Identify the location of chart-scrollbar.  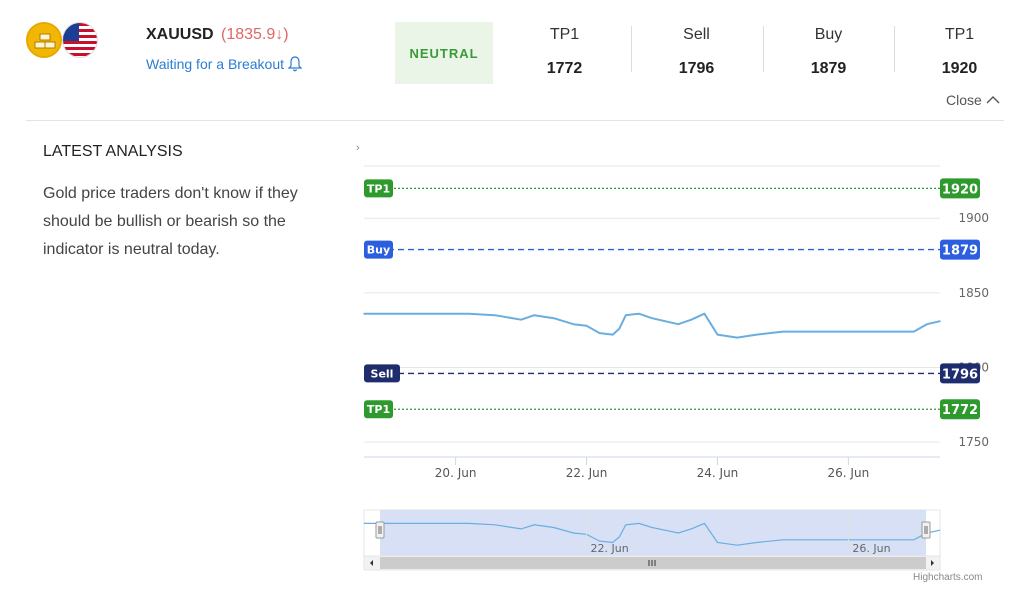
(652, 563).